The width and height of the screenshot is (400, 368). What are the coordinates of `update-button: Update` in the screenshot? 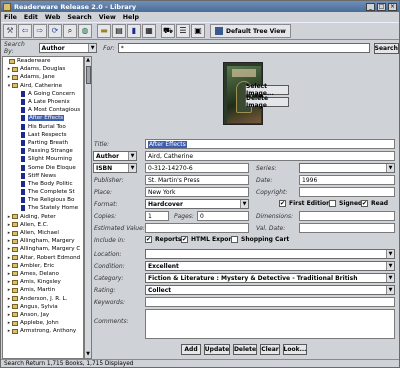 It's located at (217, 349).